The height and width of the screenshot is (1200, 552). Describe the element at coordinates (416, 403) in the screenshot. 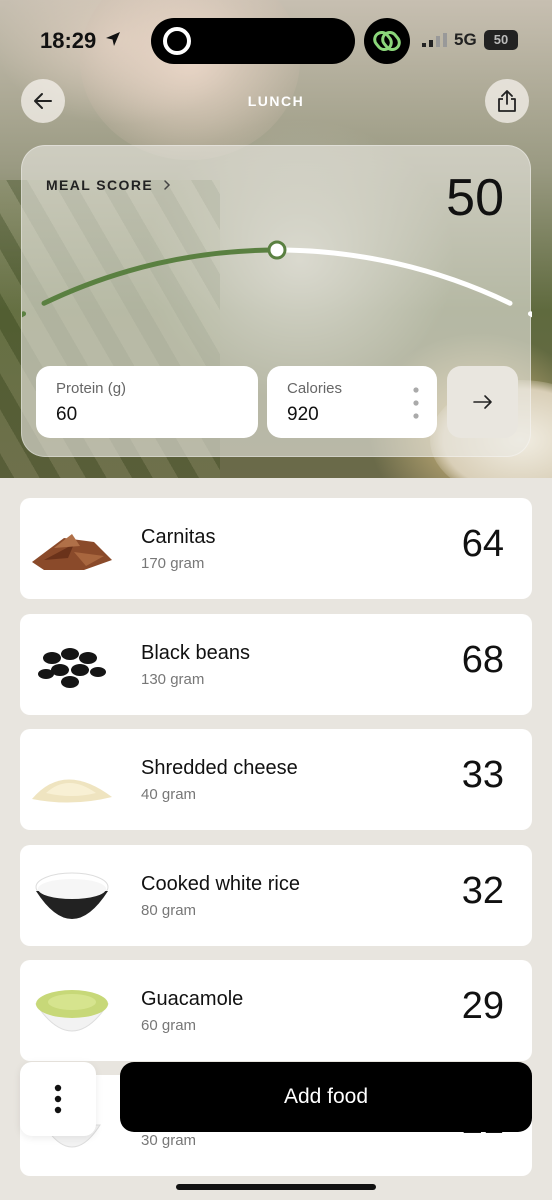

I see `drag-handle-icon` at that location.